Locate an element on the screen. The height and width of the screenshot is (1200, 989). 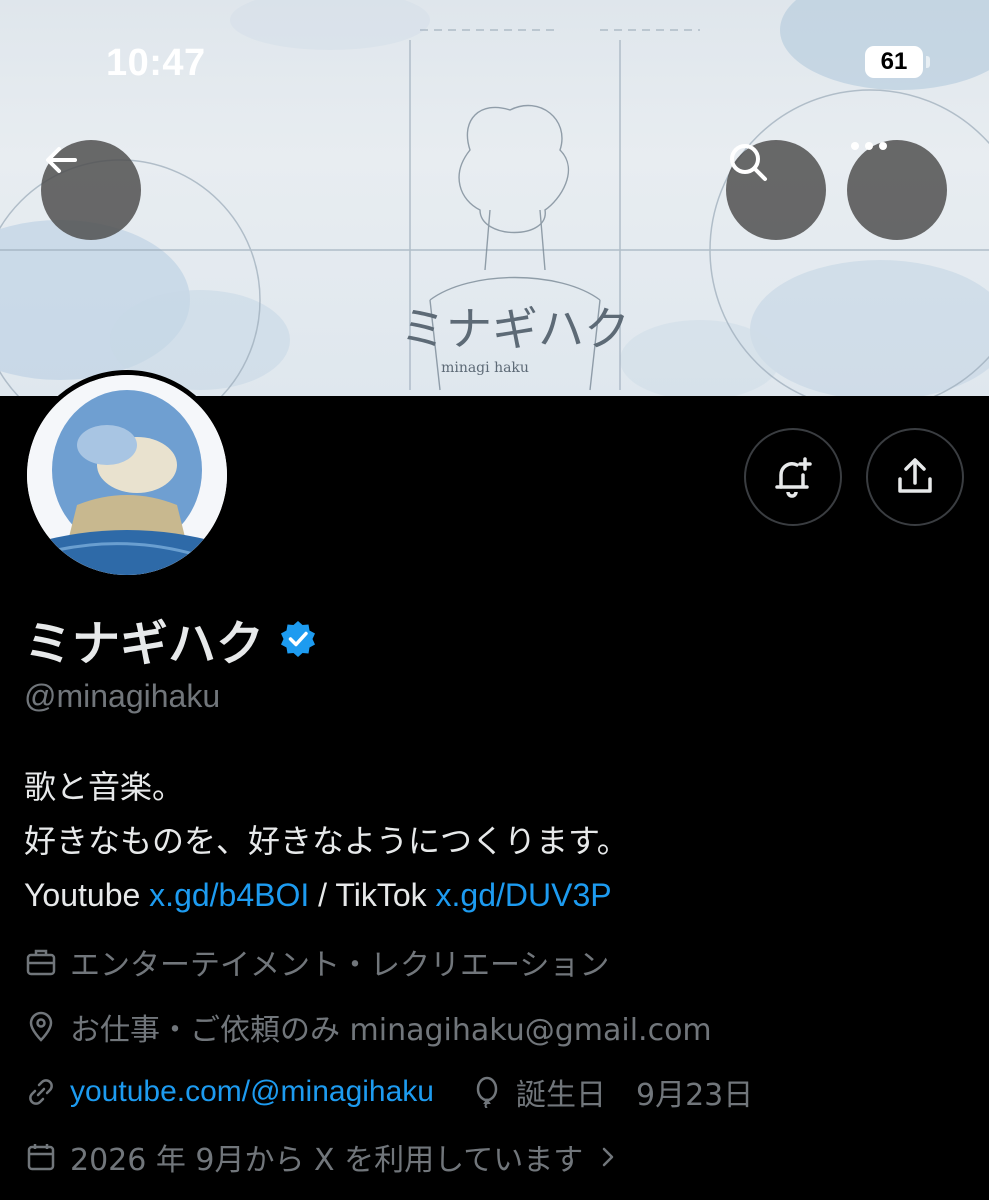
bio-line-2: 好きなものを、好きなようにつくります。 is located at coordinates (326, 841).